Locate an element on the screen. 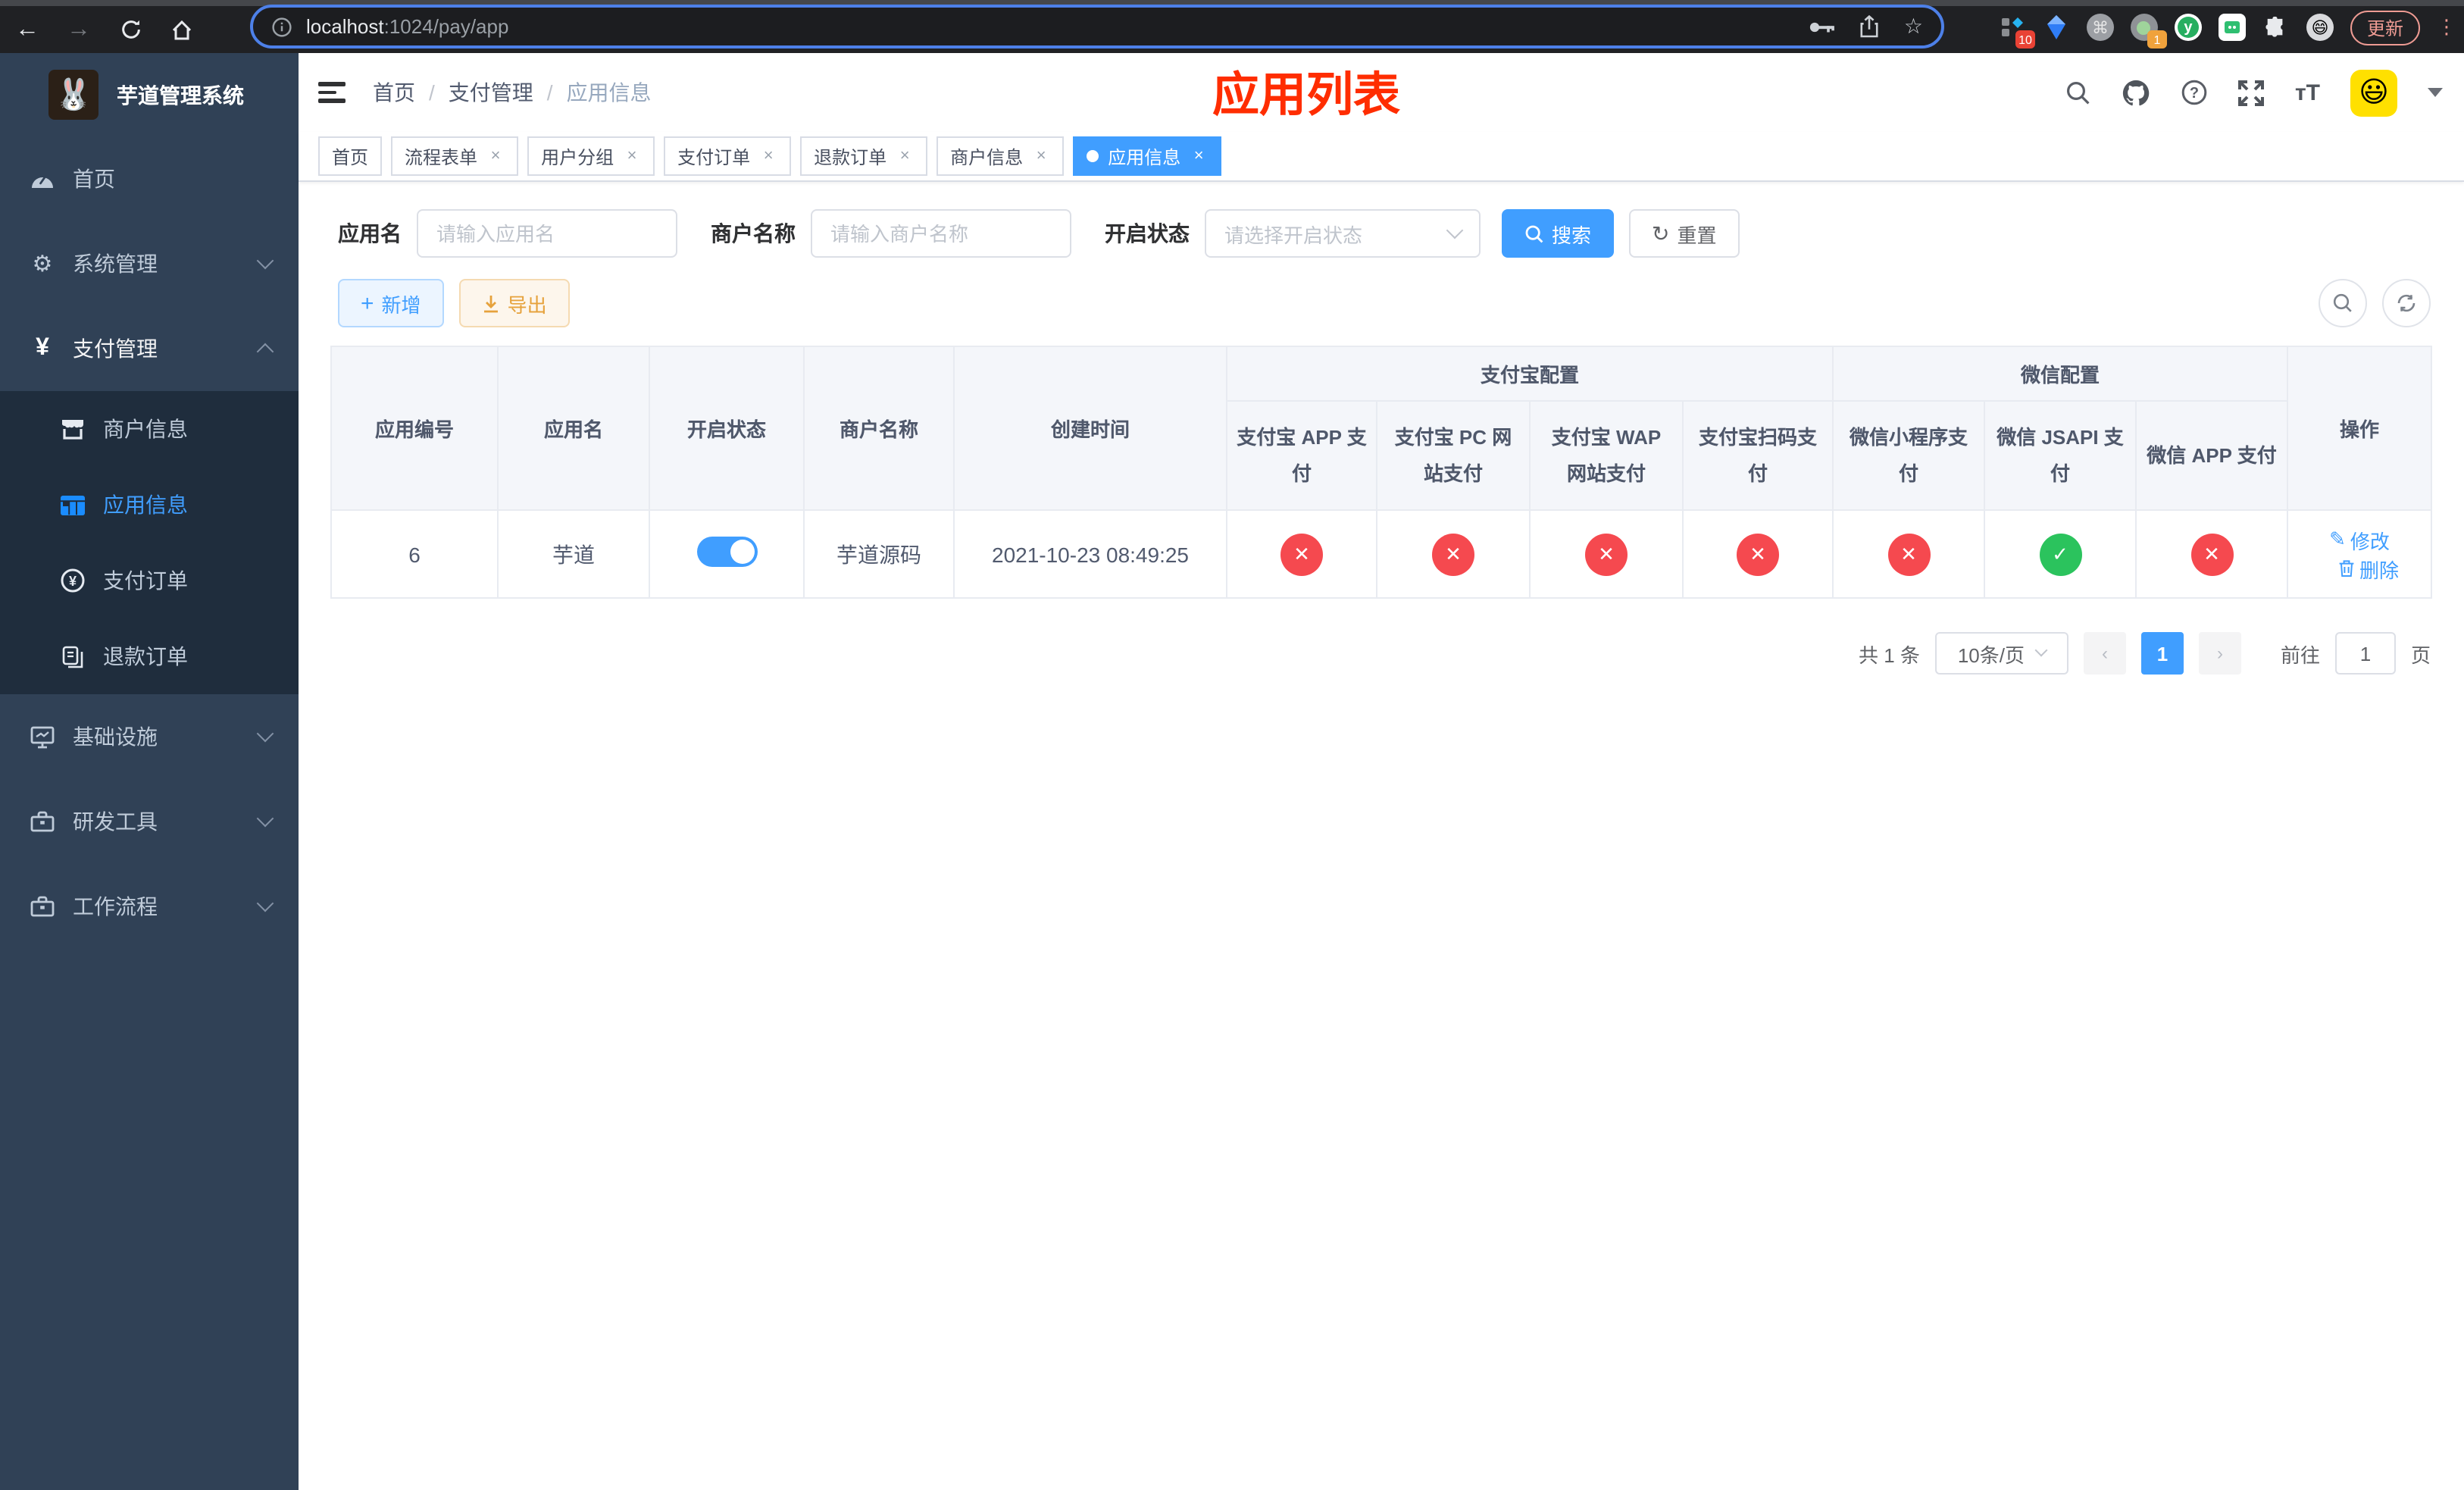 This screenshot has height=1490, width=2464. page-number-current: 1 is located at coordinates (2162, 653).